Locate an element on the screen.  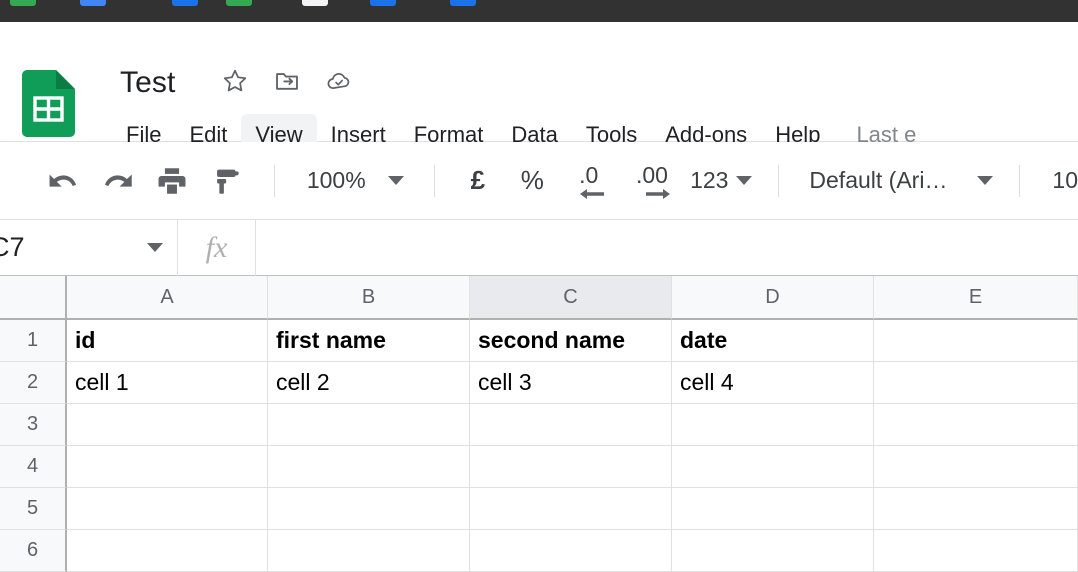
cell-A1: id is located at coordinates (167, 341).